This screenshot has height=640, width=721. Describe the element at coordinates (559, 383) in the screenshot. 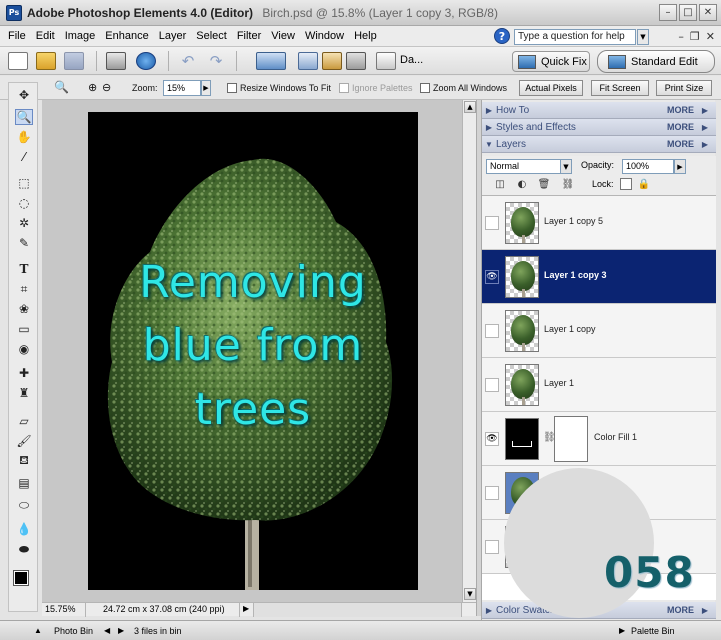

I see `layer-name: Layer 1` at that location.